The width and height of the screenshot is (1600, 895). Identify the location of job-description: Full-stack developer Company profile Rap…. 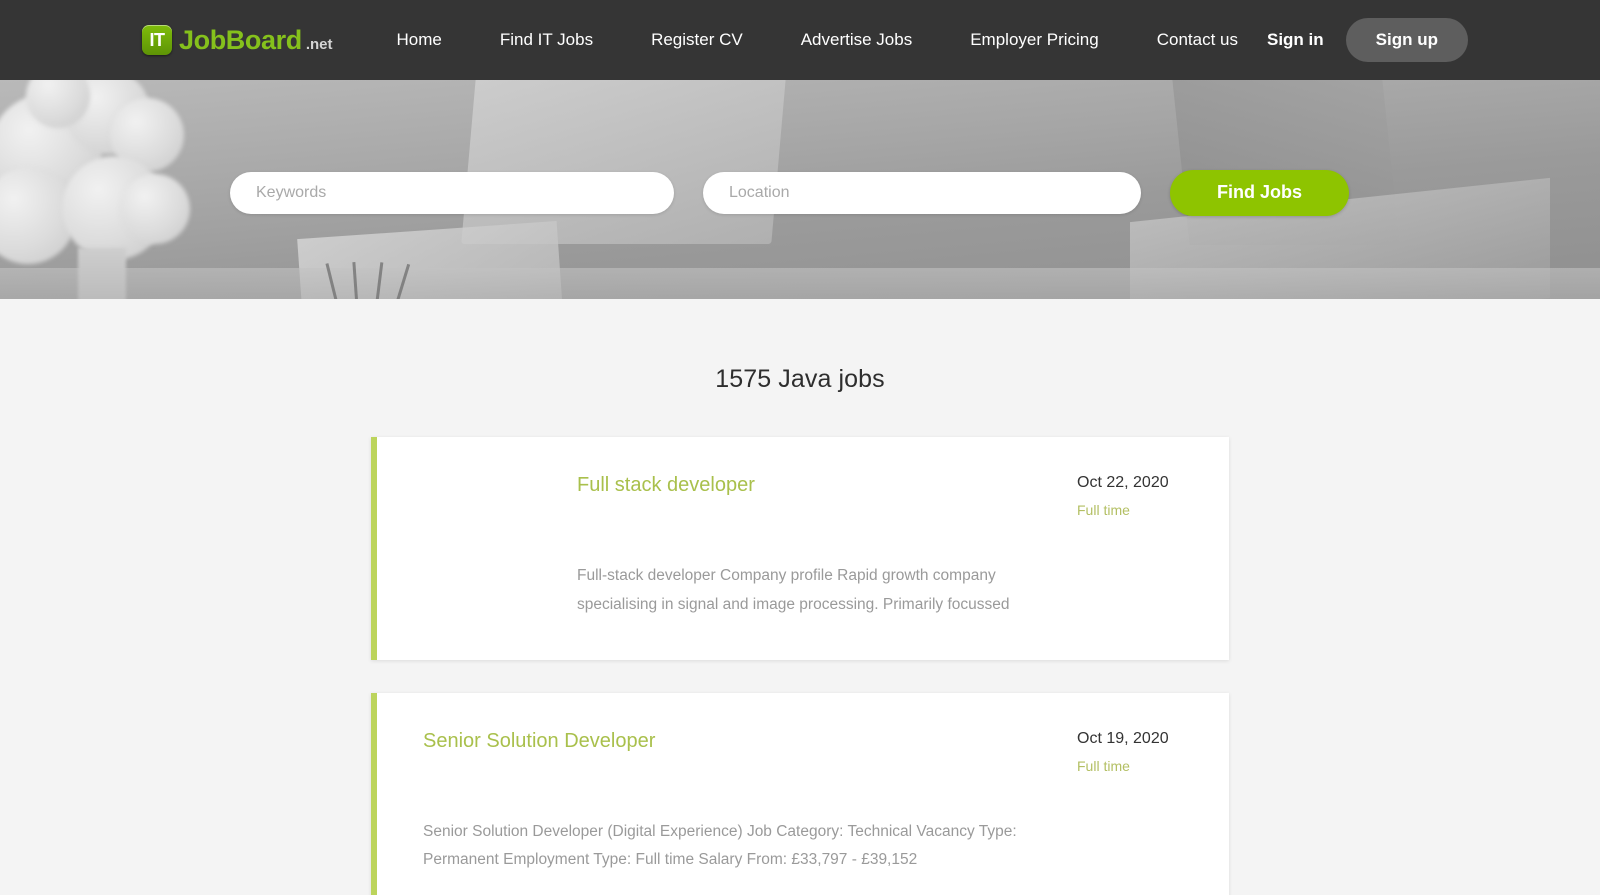
(793, 590).